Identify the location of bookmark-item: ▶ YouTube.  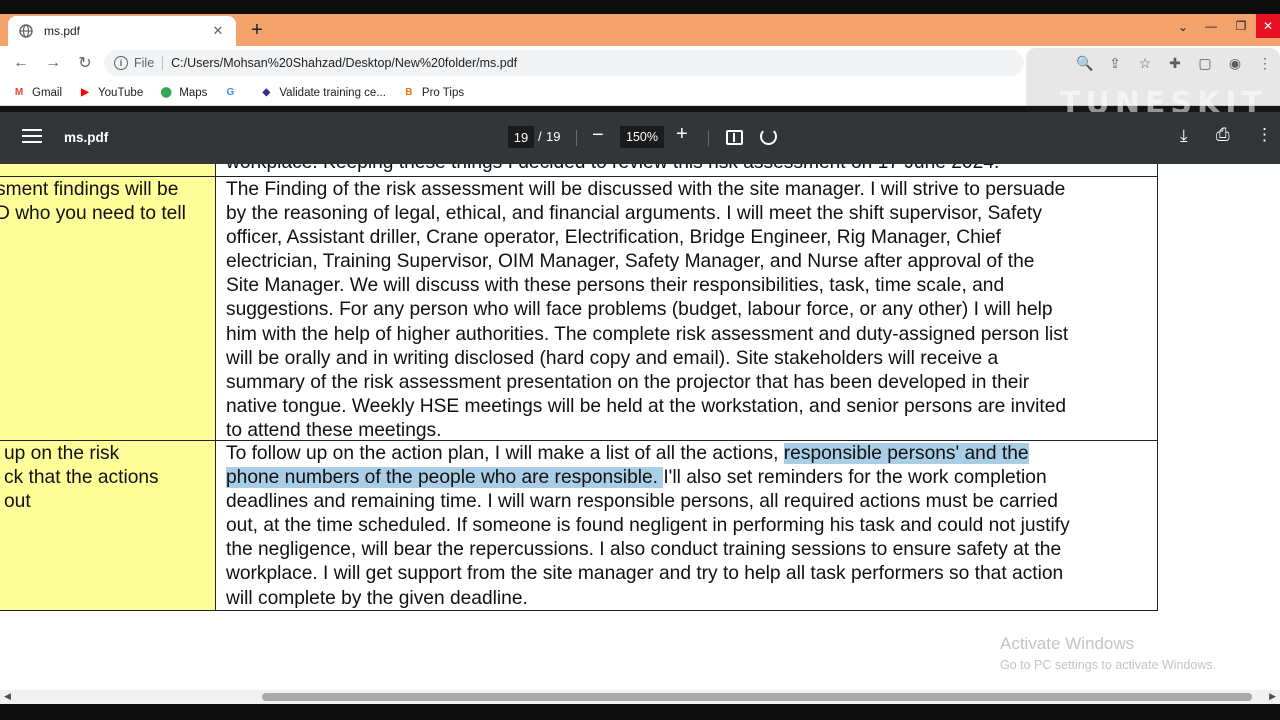
(110, 93).